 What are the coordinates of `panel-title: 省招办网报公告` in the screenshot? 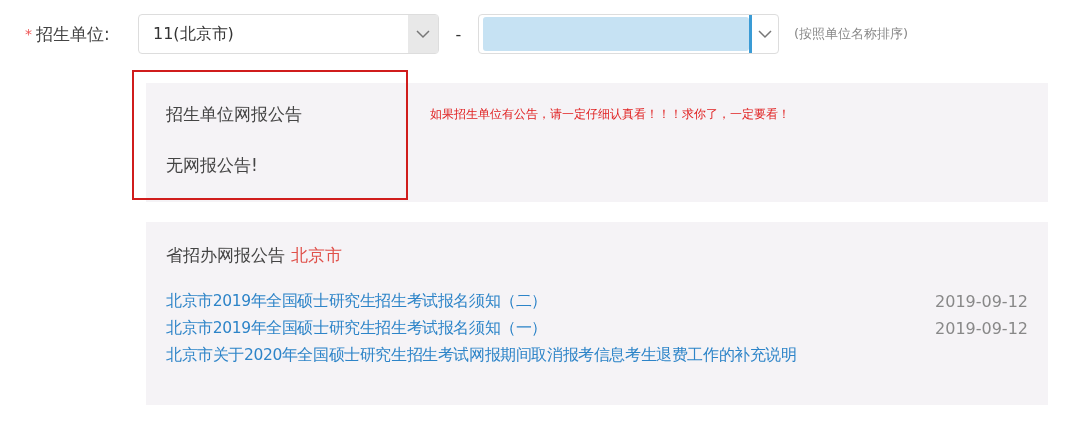 It's located at (225, 255).